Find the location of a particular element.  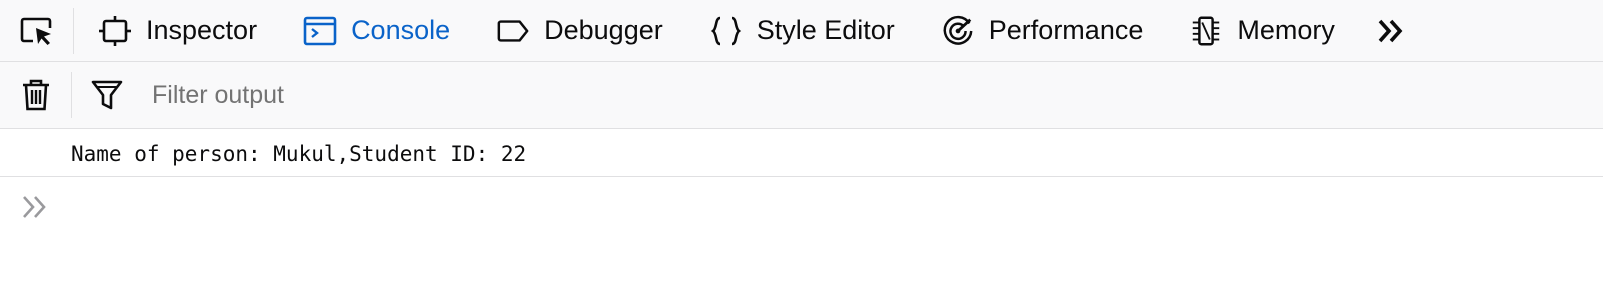

tab-label: Debugger is located at coordinates (603, 30).